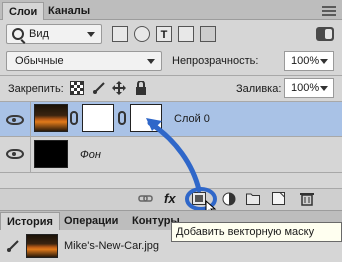 The image size is (342, 262). What do you see at coordinates (13, 246) in the screenshot?
I see `history-brush-icon` at bounding box center [13, 246].